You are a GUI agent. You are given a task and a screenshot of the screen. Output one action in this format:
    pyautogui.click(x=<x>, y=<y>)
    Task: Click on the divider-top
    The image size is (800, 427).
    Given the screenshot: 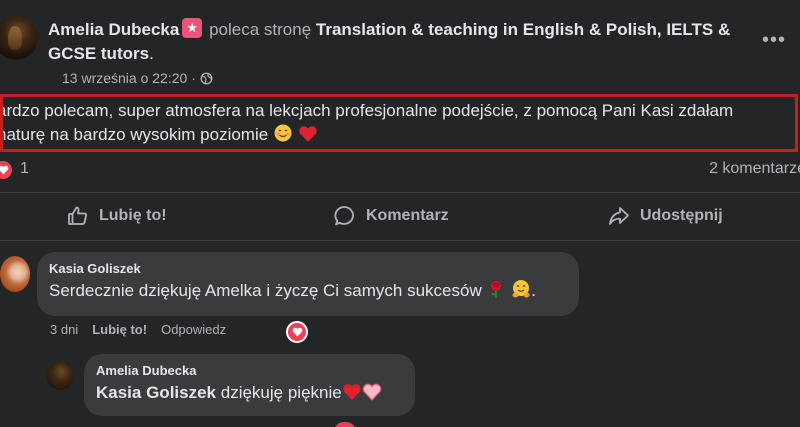 What is the action you would take?
    pyautogui.click(x=400, y=192)
    